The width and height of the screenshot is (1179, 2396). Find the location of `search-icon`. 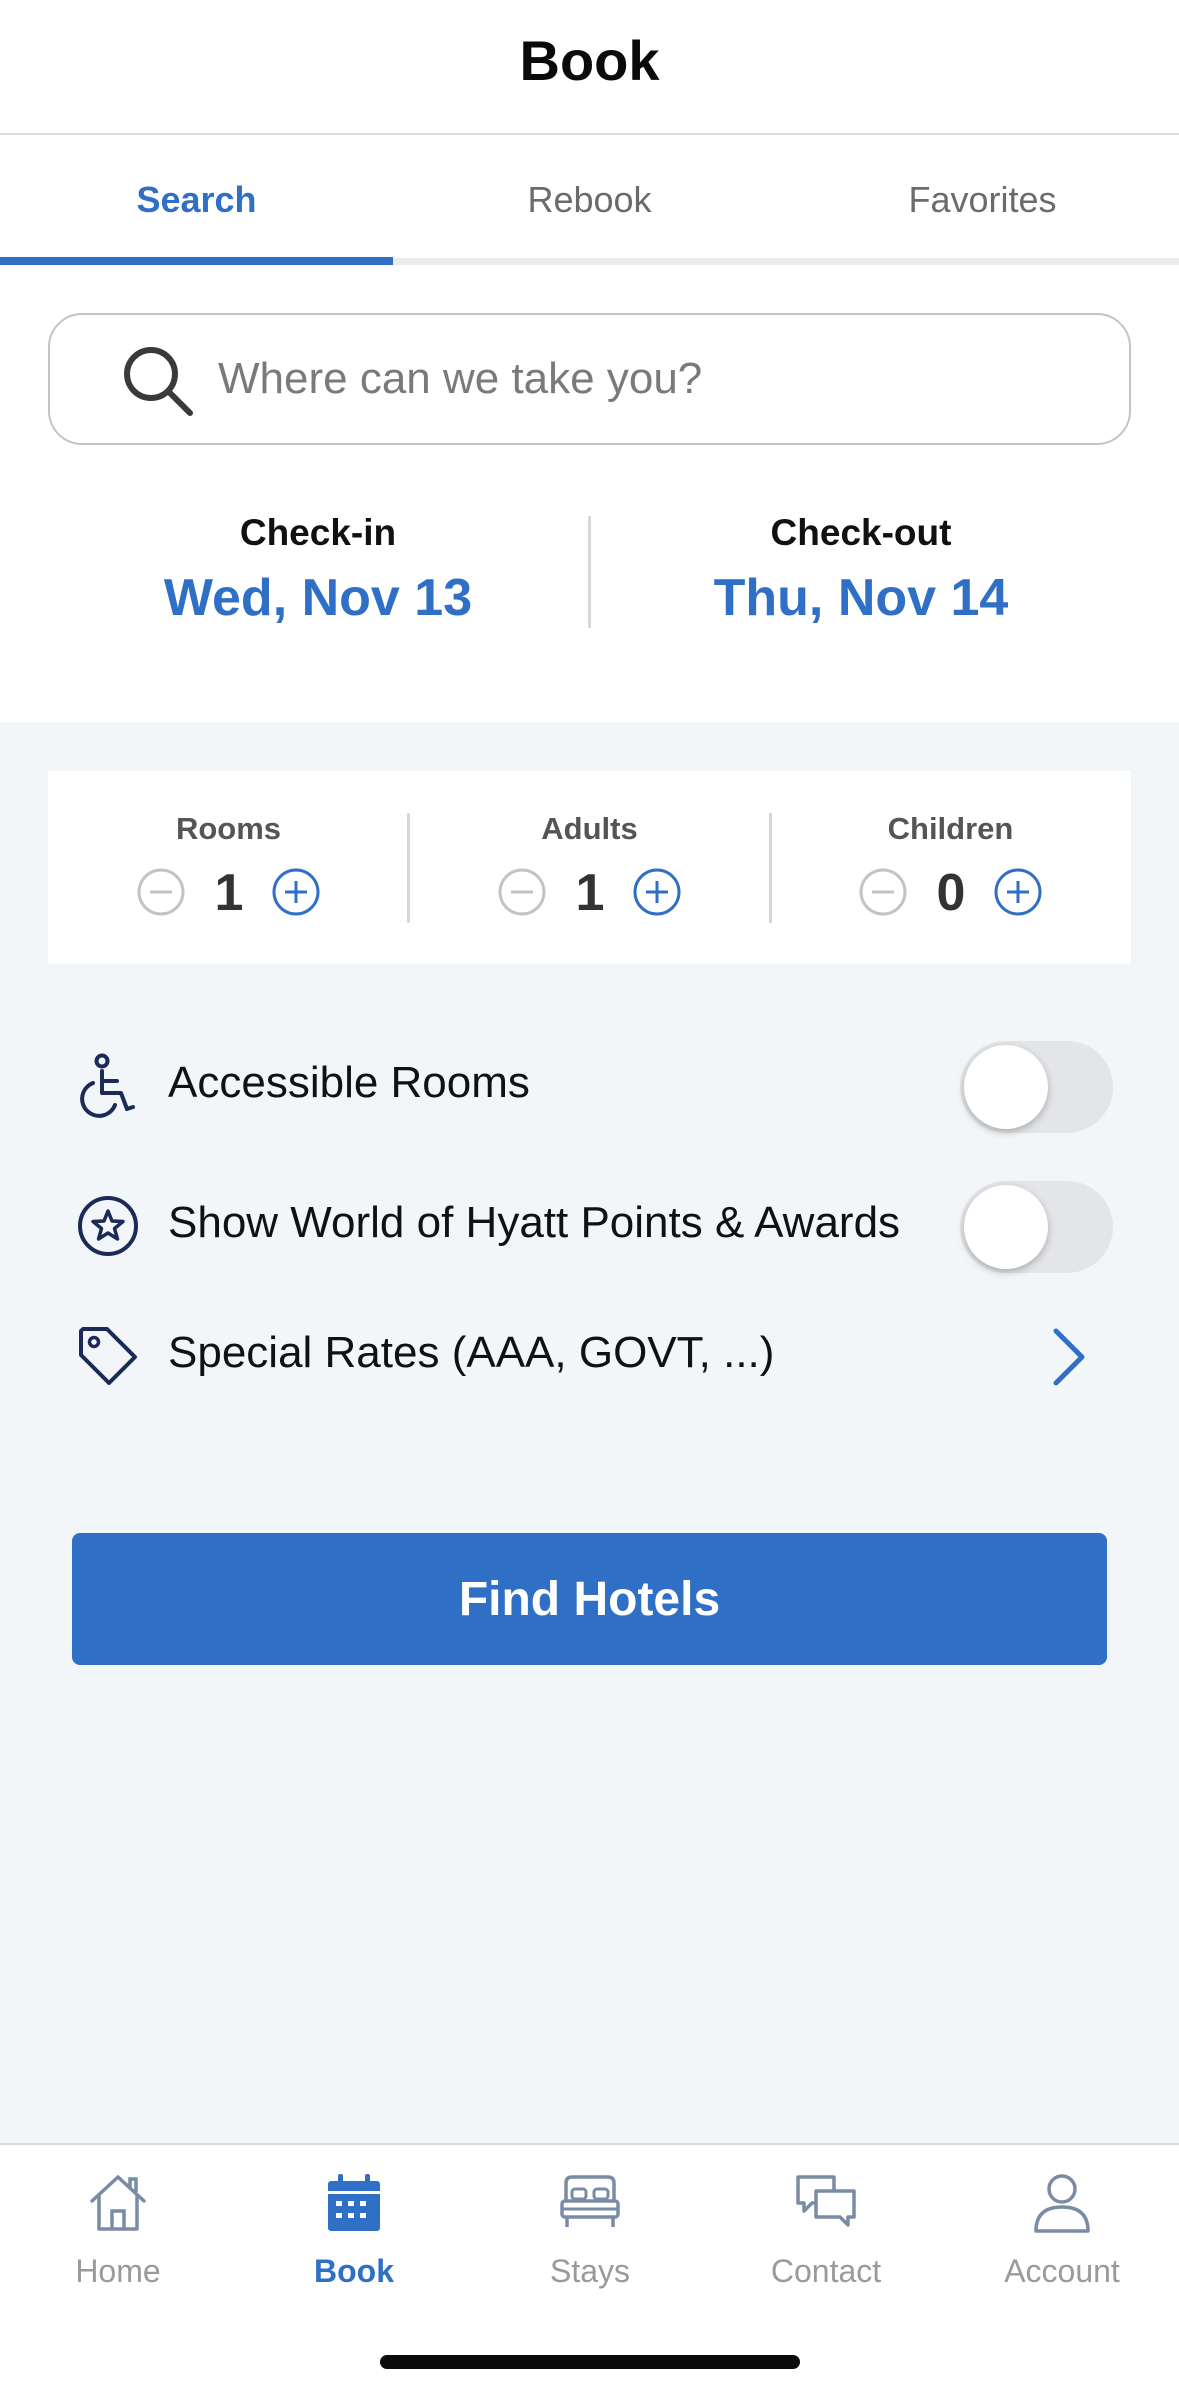

search-icon is located at coordinates (158, 381).